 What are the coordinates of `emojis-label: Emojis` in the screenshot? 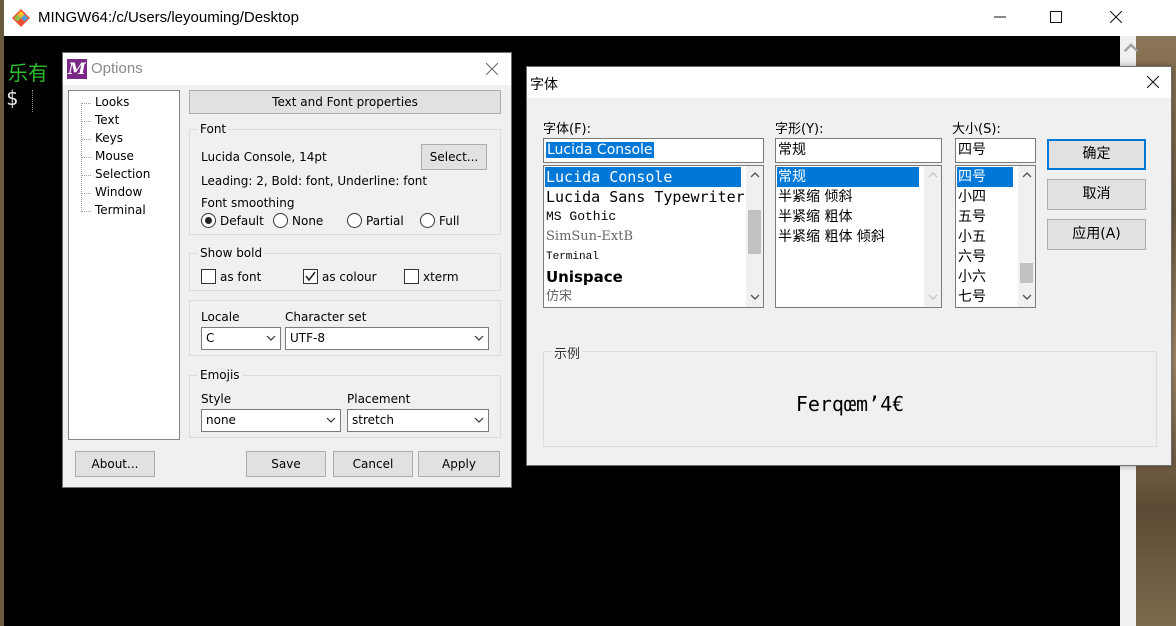 It's located at (220, 375).